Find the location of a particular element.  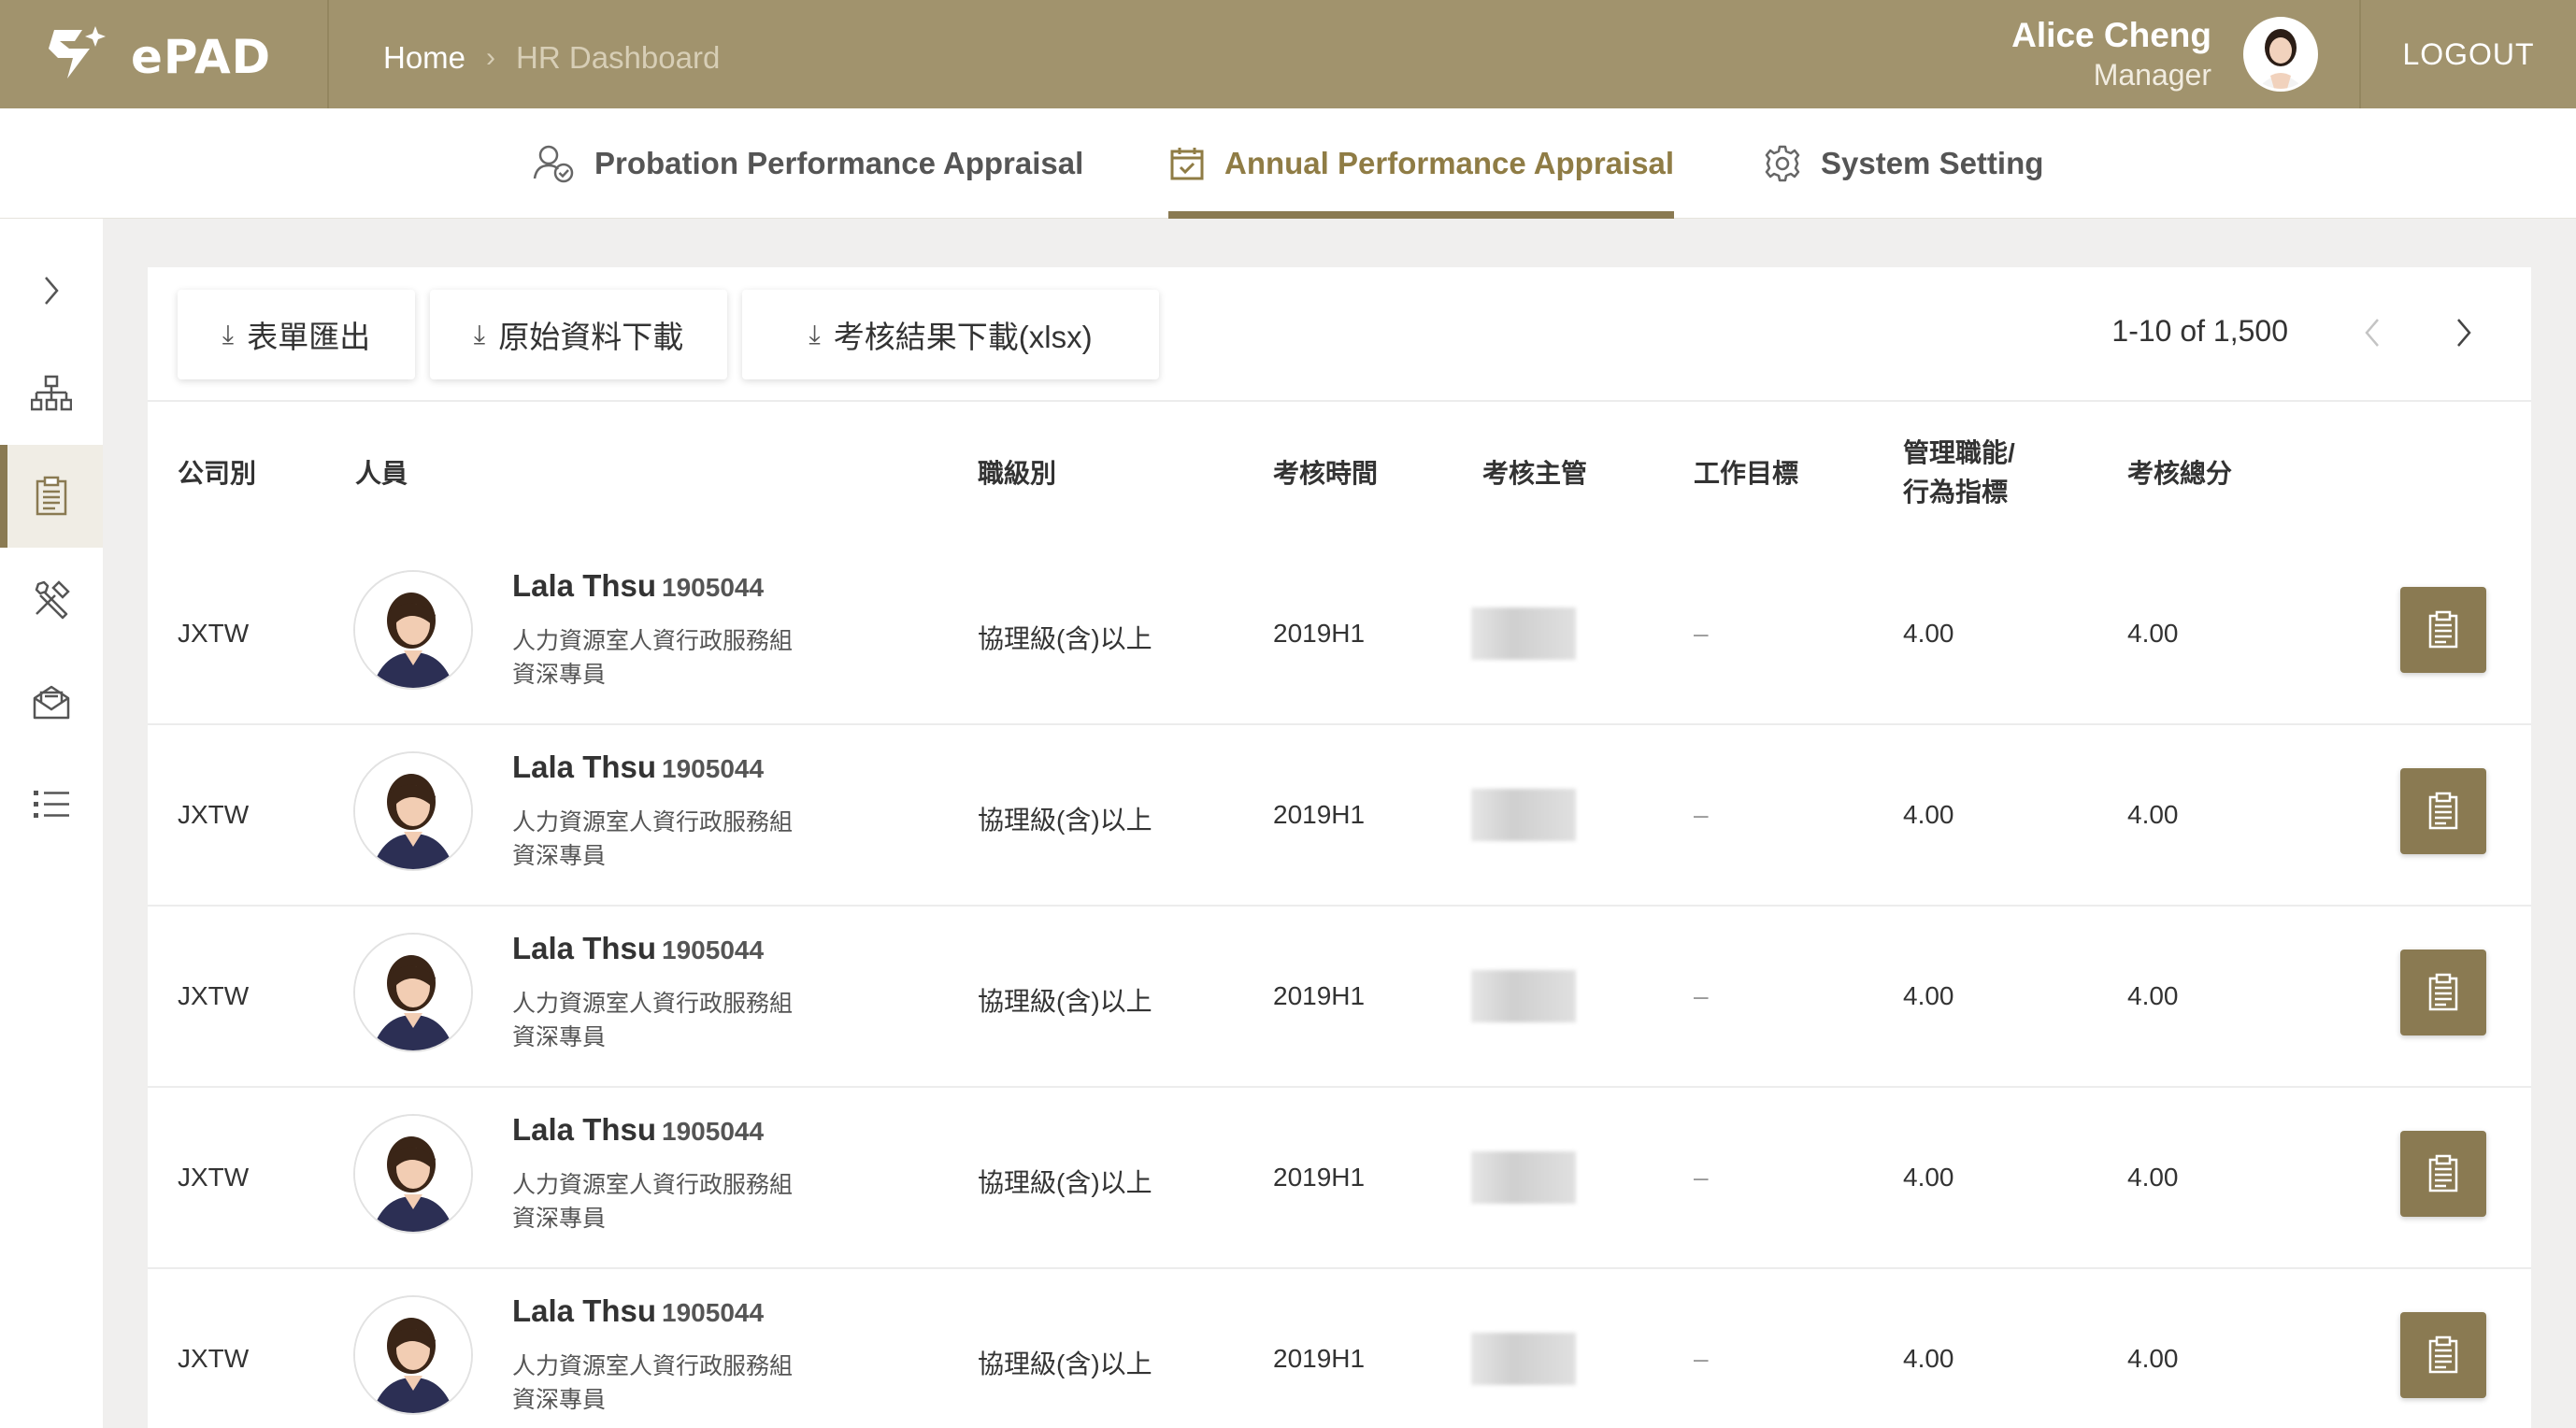

button-label: 表單匯出 is located at coordinates (309, 337).